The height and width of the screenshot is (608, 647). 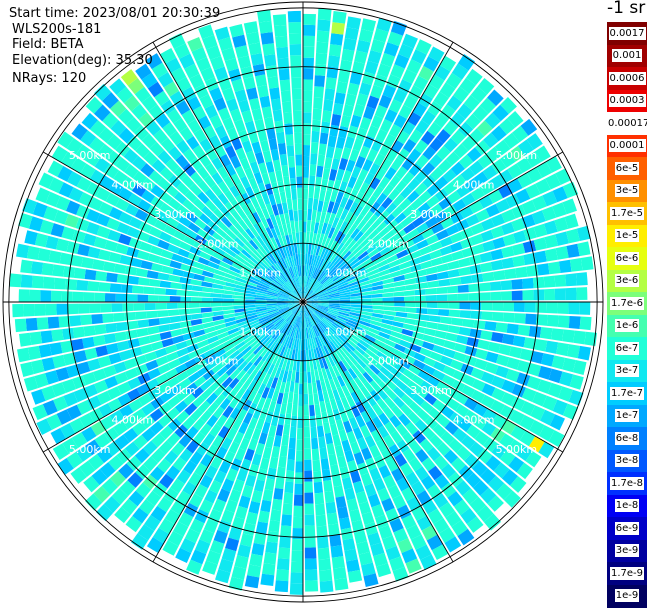 I want to click on range-ring-label: 4.00km, so click(x=474, y=185).